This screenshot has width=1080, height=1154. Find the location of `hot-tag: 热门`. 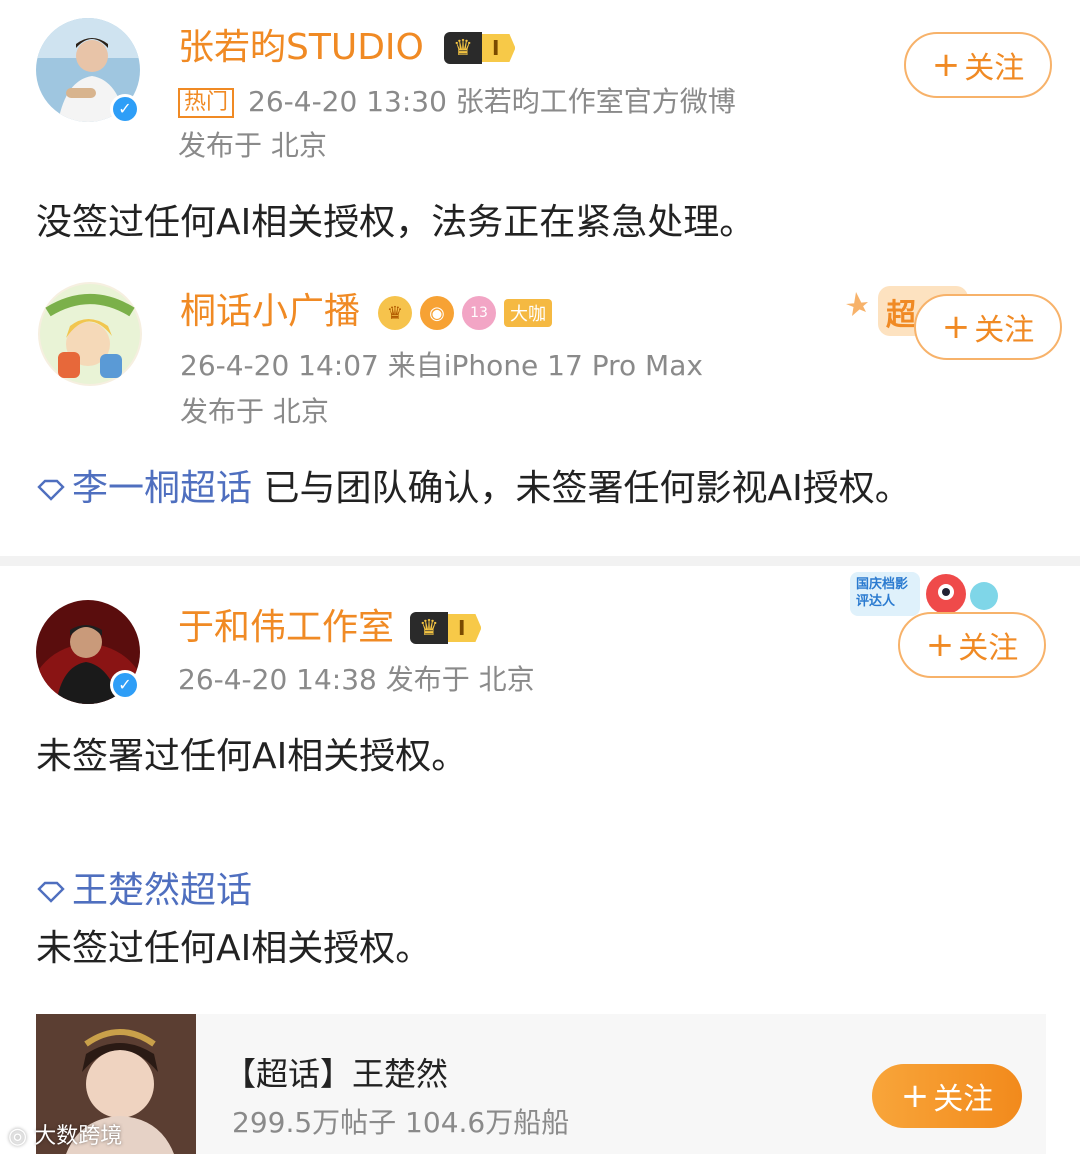

hot-tag: 热门 is located at coordinates (206, 103).